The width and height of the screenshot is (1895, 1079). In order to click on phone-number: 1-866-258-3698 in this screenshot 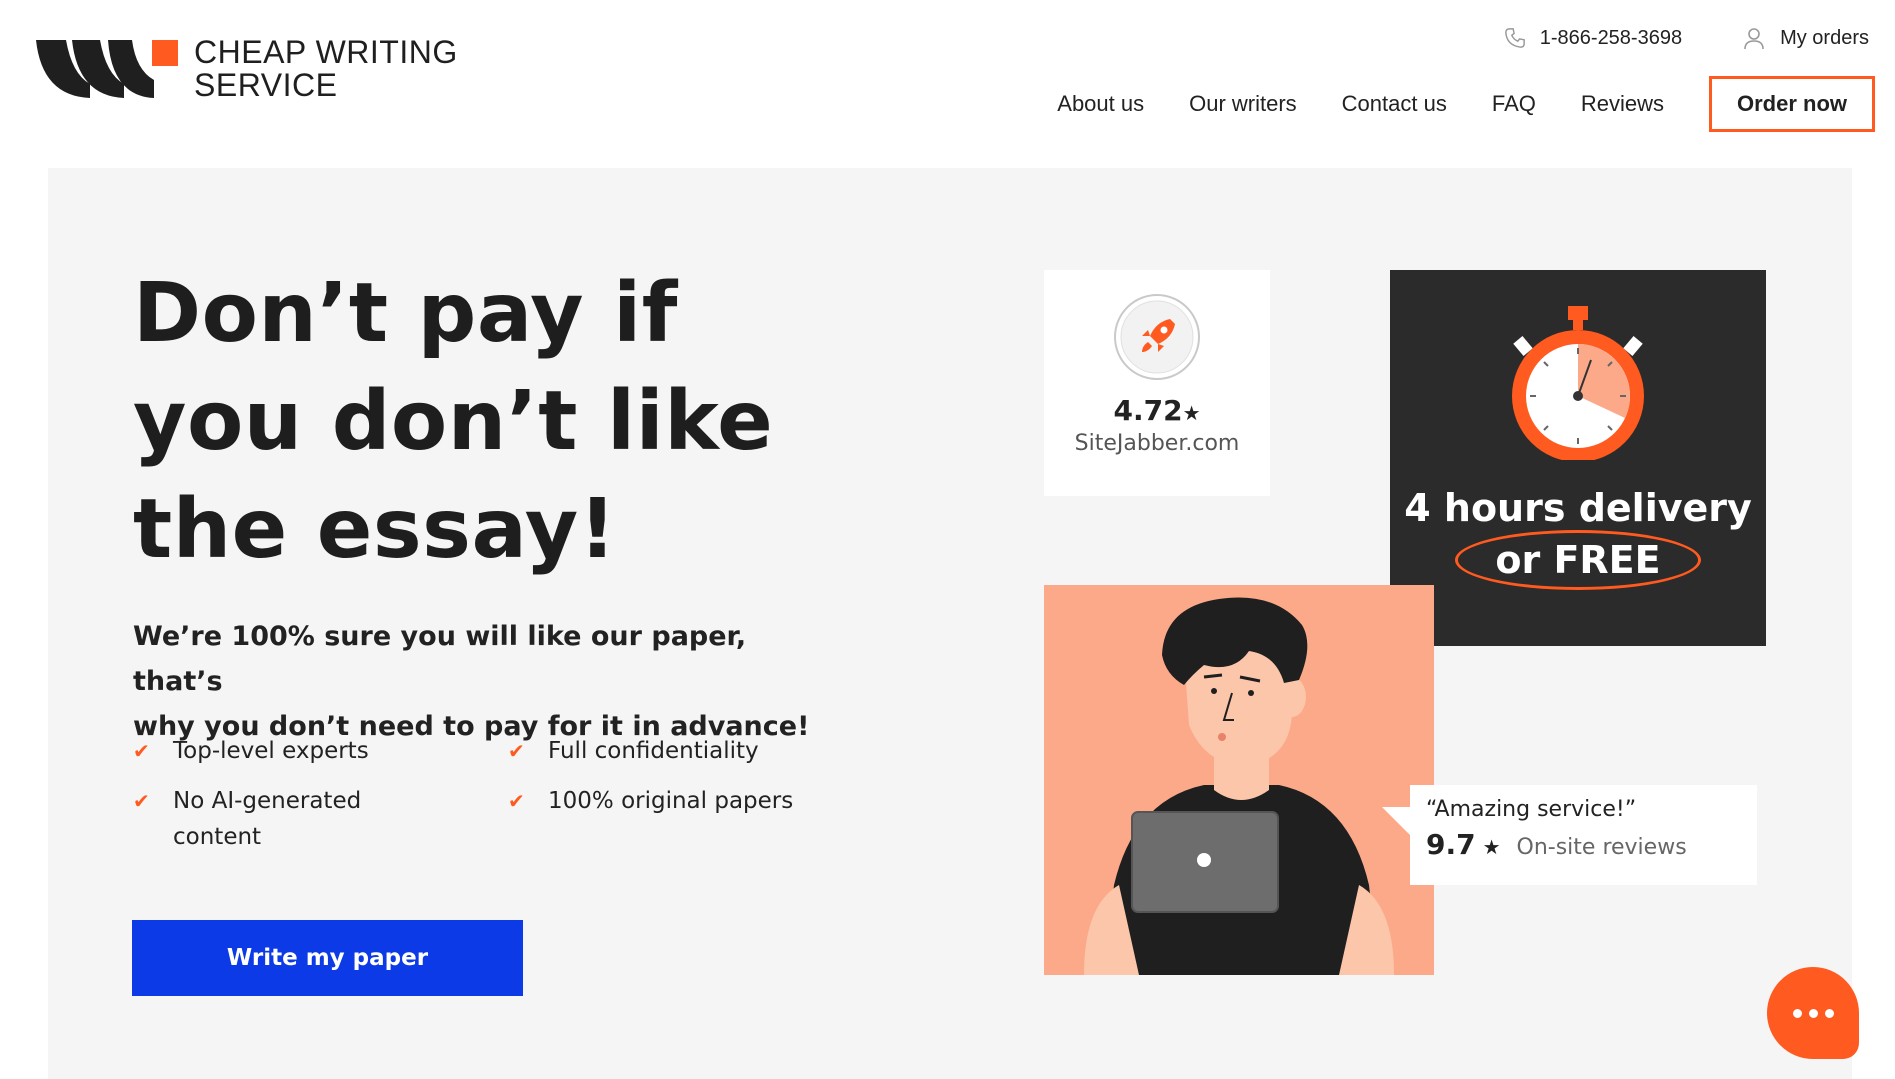, I will do `click(1611, 37)`.